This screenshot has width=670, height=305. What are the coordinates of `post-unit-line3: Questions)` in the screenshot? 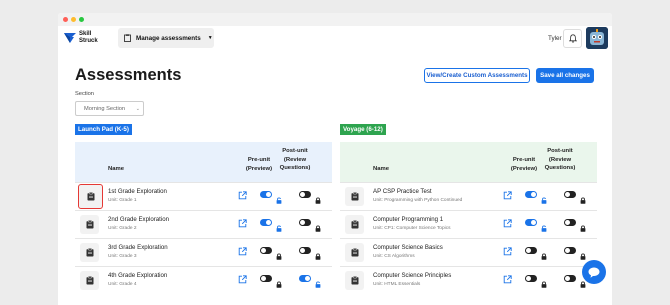 It's located at (295, 168).